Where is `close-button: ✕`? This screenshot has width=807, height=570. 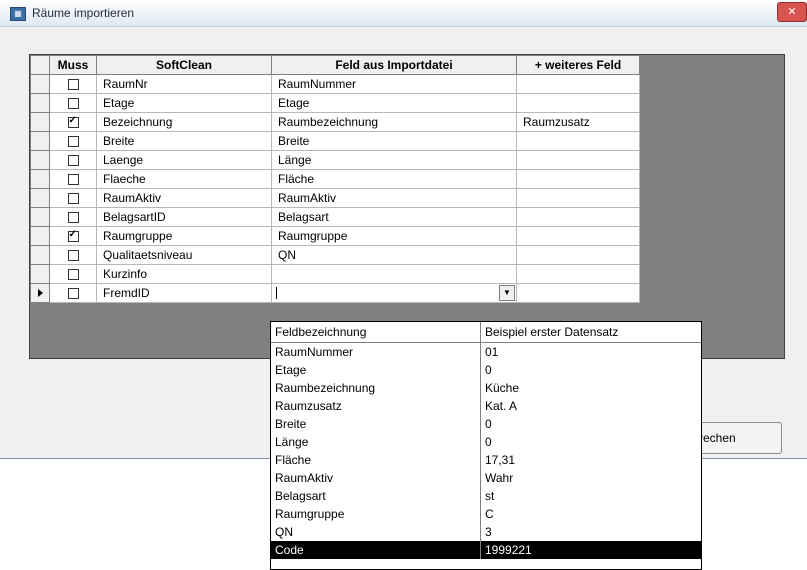 close-button: ✕ is located at coordinates (792, 12).